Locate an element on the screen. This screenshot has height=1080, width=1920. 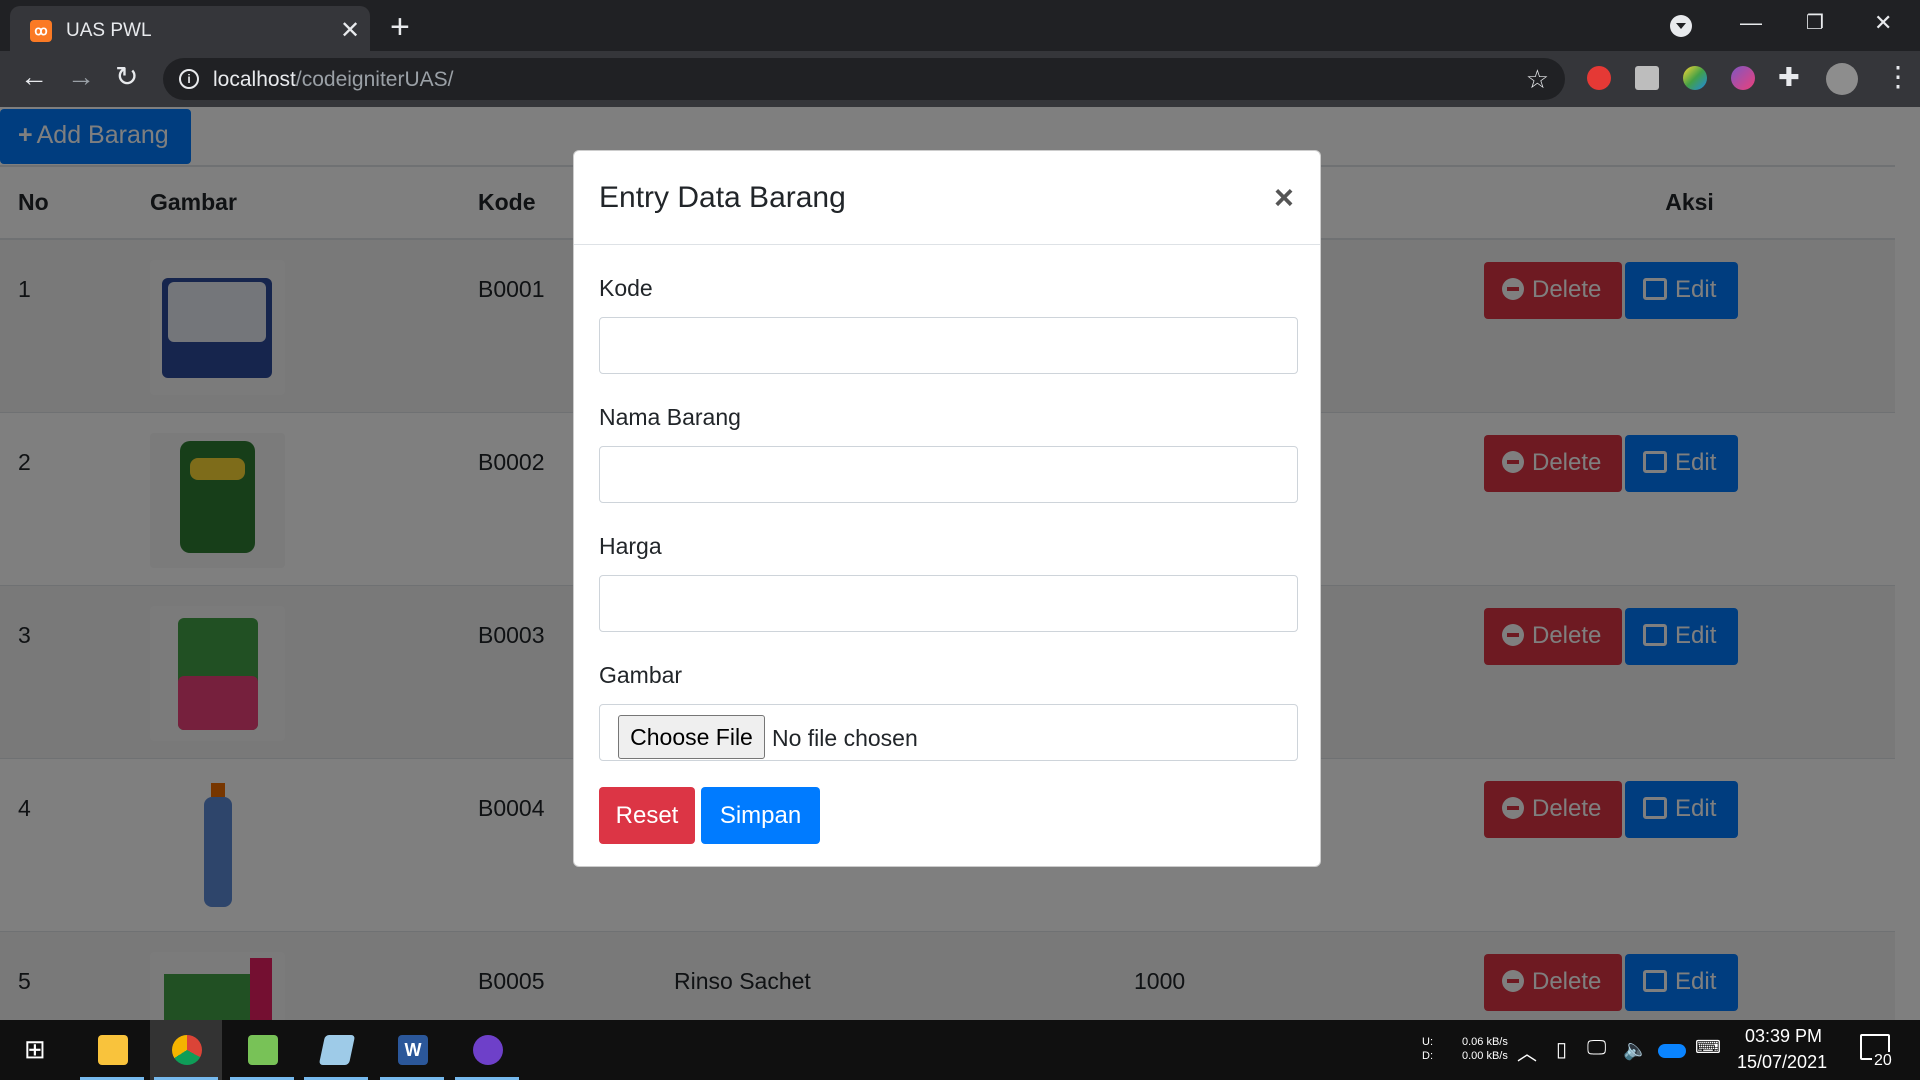
net-upload-speed: 0.06 kB/s is located at coordinates (1485, 1042).